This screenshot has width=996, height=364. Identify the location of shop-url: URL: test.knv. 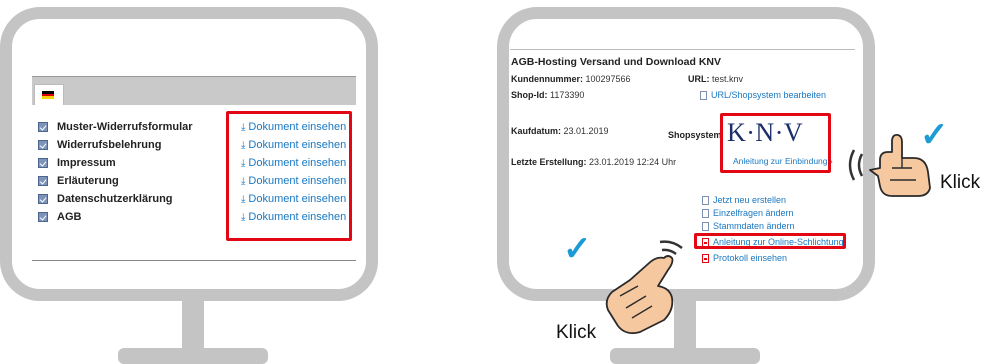
(716, 79).